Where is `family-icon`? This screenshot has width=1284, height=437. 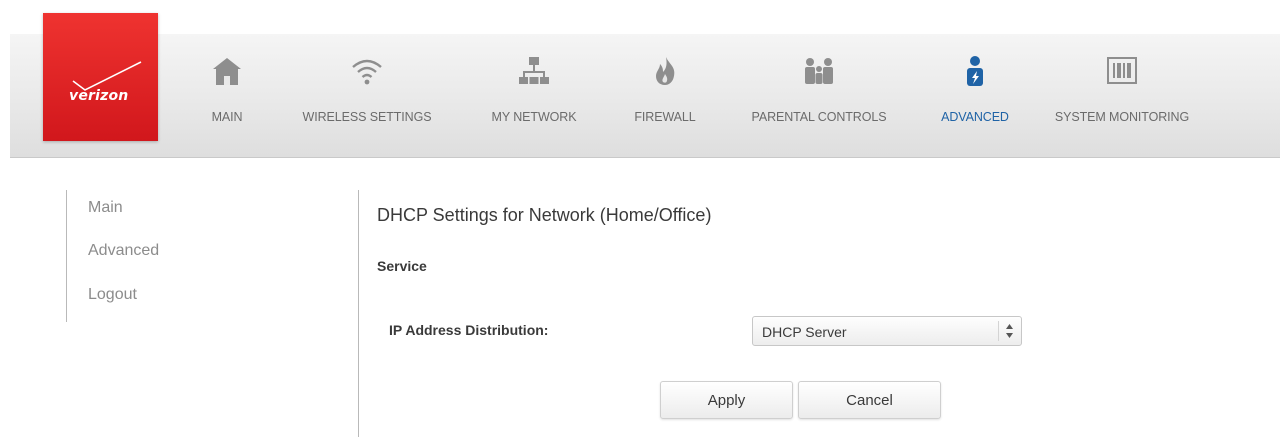
family-icon is located at coordinates (819, 71).